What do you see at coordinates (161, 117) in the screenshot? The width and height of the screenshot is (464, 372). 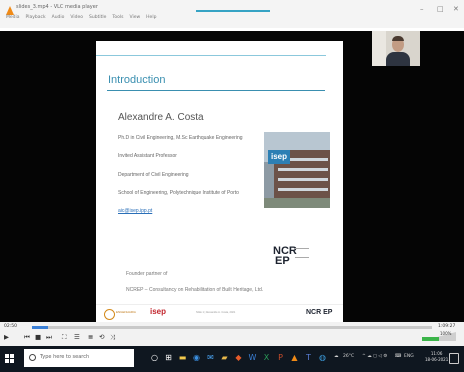 I see `speaker-name: Alexandre A. Costa` at bounding box center [161, 117].